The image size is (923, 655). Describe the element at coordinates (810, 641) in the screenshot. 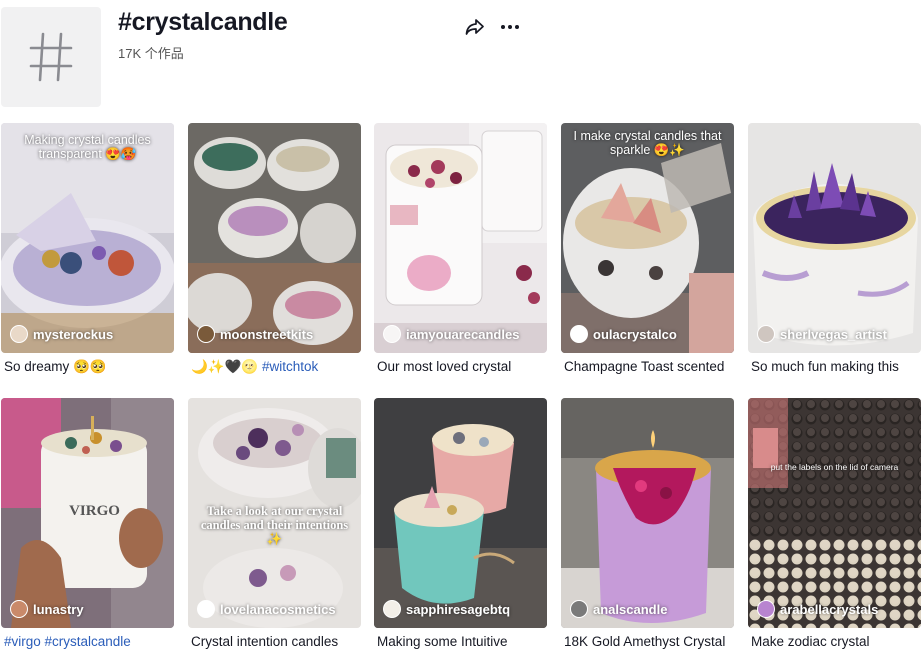

I see `caption-text: Make zodiac crystal` at that location.